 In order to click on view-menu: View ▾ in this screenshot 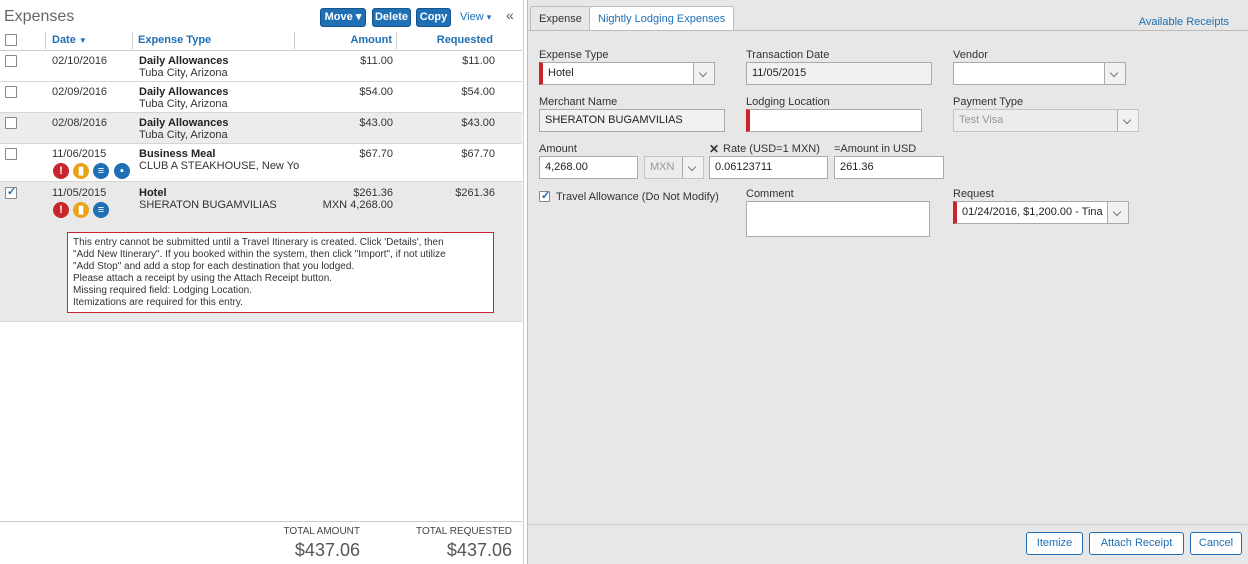, I will do `click(475, 17)`.